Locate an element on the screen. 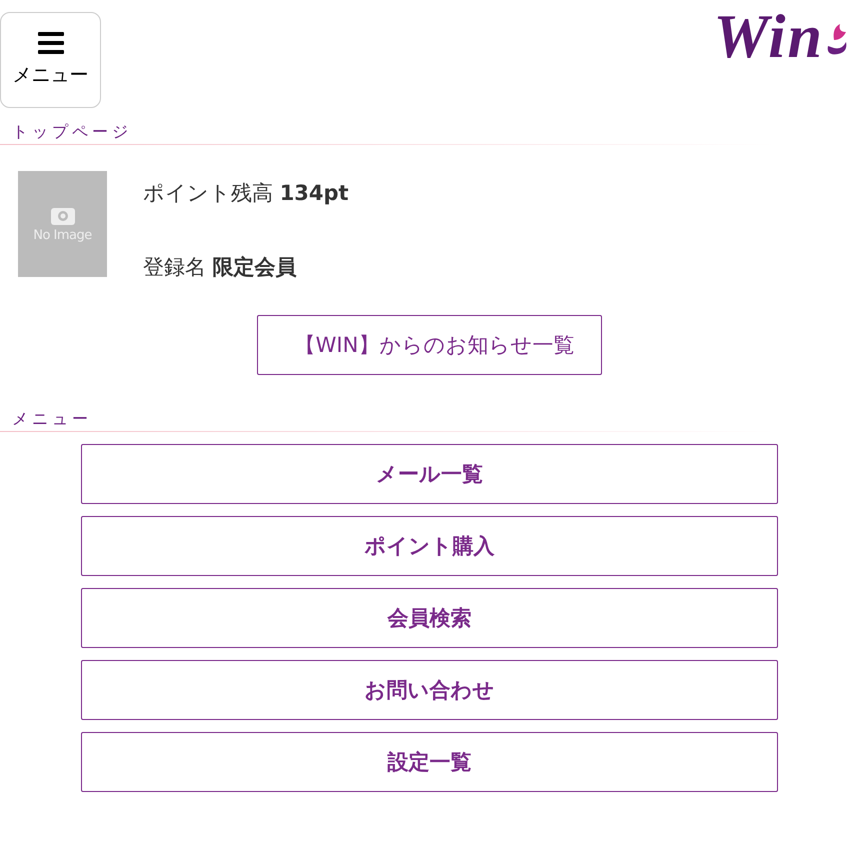 The width and height of the screenshot is (858, 859). menu-item: ポイント購入 is located at coordinates (429, 546).